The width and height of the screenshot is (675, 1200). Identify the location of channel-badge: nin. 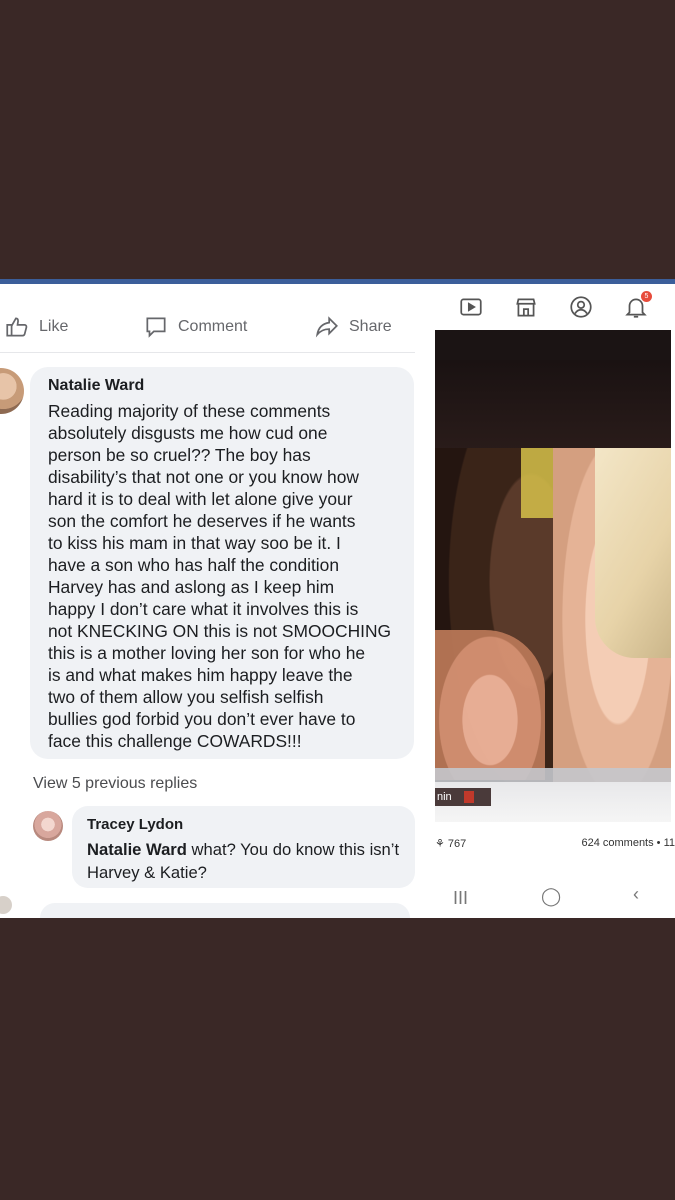
(463, 797).